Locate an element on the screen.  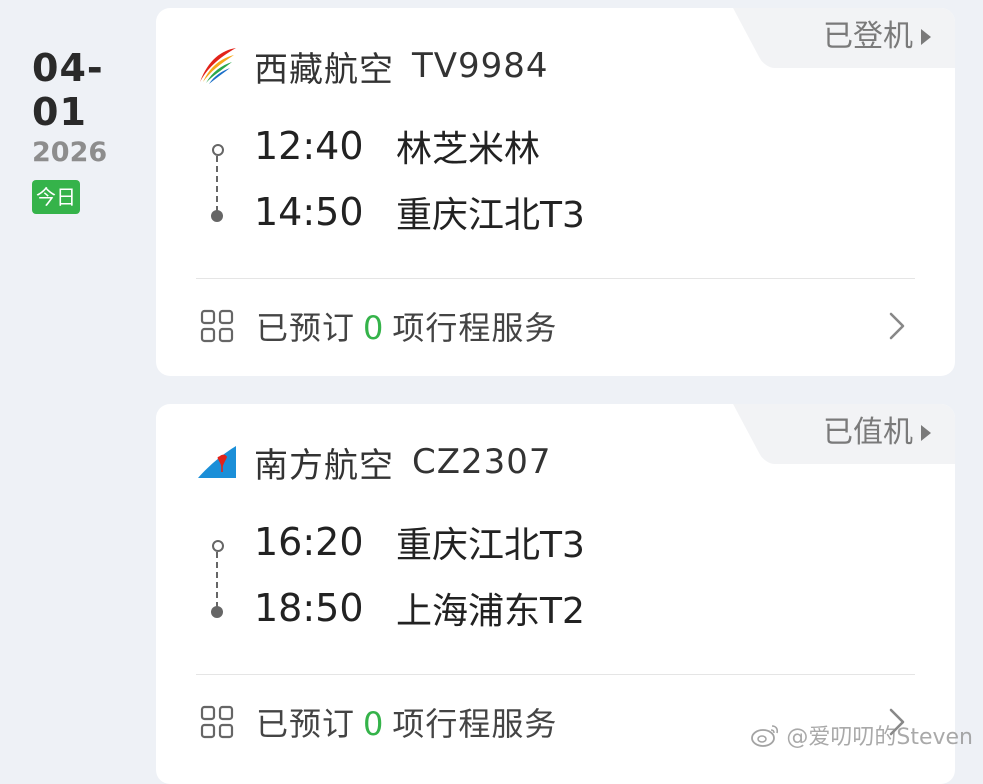
departure-airport: 林芝米林 is located at coordinates (468, 149).